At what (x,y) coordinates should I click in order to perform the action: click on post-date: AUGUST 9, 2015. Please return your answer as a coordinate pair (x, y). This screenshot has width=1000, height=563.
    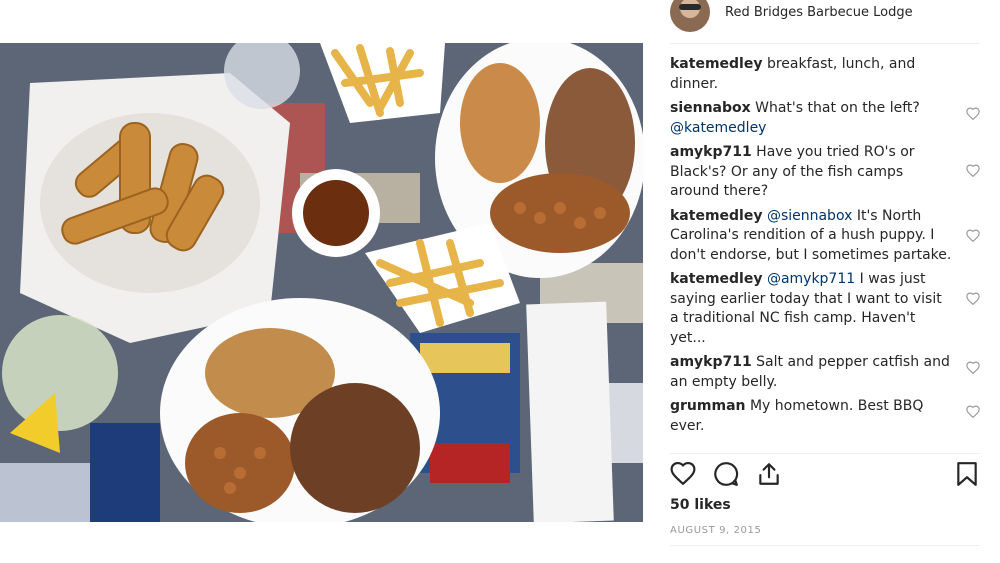
    Looking at the image, I should click on (716, 530).